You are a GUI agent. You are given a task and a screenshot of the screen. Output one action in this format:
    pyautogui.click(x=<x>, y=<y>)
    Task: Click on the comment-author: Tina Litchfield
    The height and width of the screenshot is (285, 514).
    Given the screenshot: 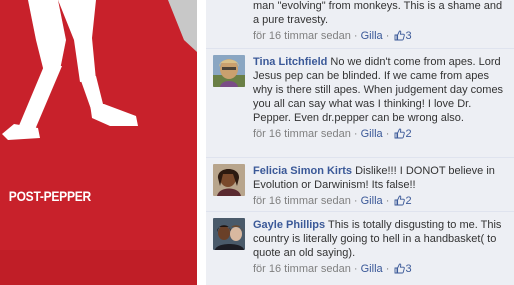 What is the action you would take?
    pyautogui.click(x=290, y=62)
    